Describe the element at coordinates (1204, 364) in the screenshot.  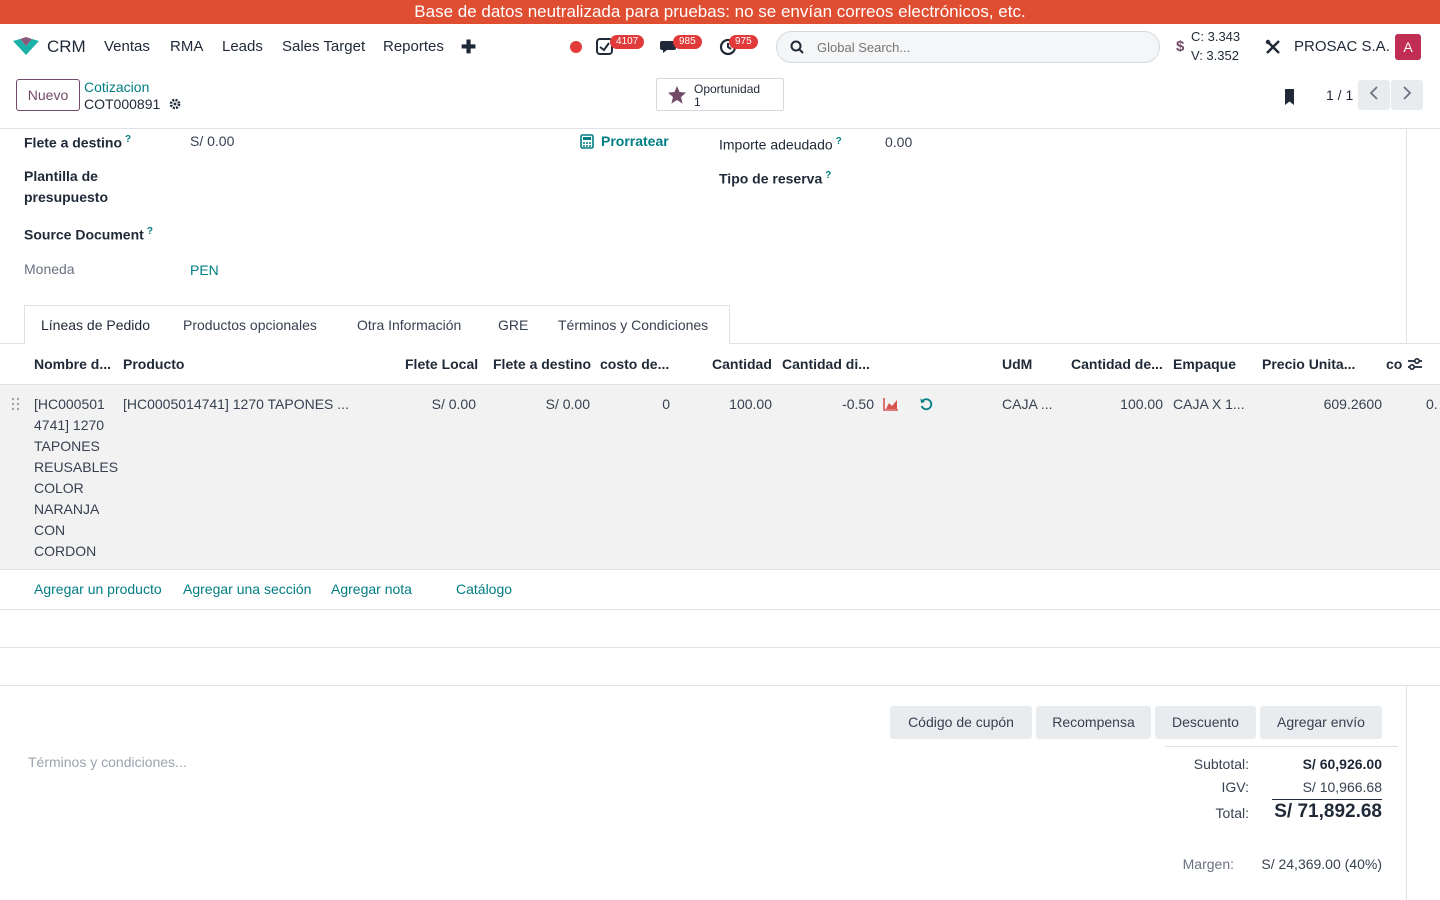
I see `col-empaque: Empaque` at that location.